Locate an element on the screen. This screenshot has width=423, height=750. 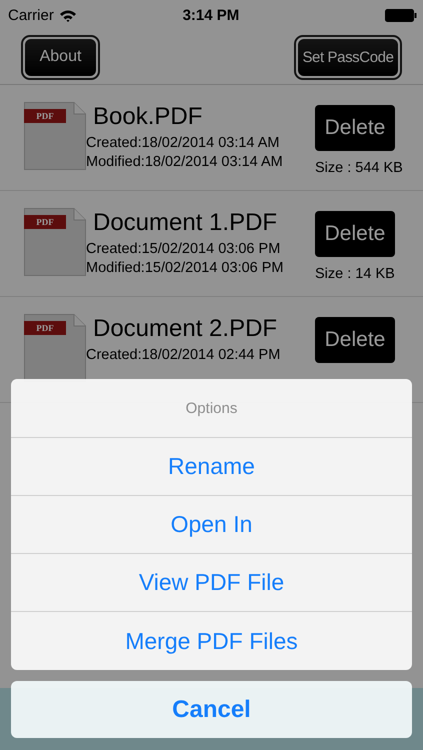
menu-option: Merge PDF Files is located at coordinates (211, 641).